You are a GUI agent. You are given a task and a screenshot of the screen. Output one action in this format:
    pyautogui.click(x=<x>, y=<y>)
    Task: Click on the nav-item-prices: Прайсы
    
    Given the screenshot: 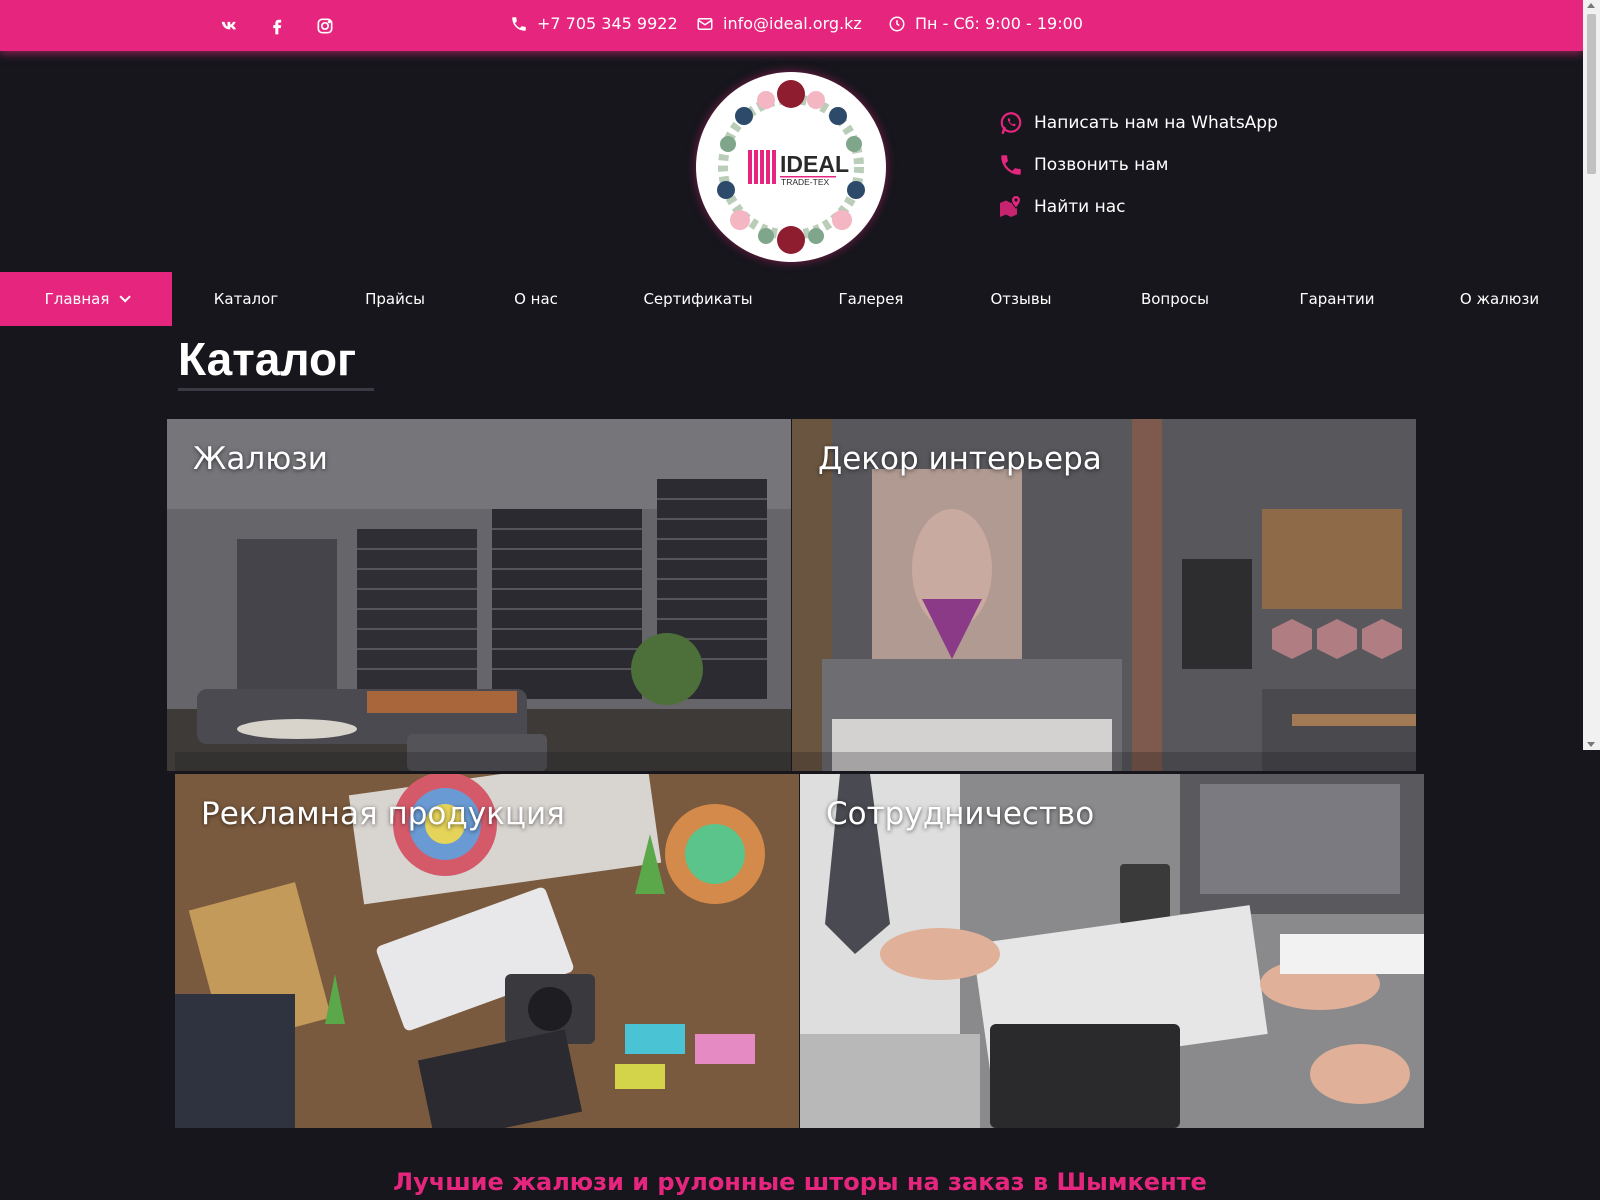 What is the action you would take?
    pyautogui.click(x=395, y=299)
    